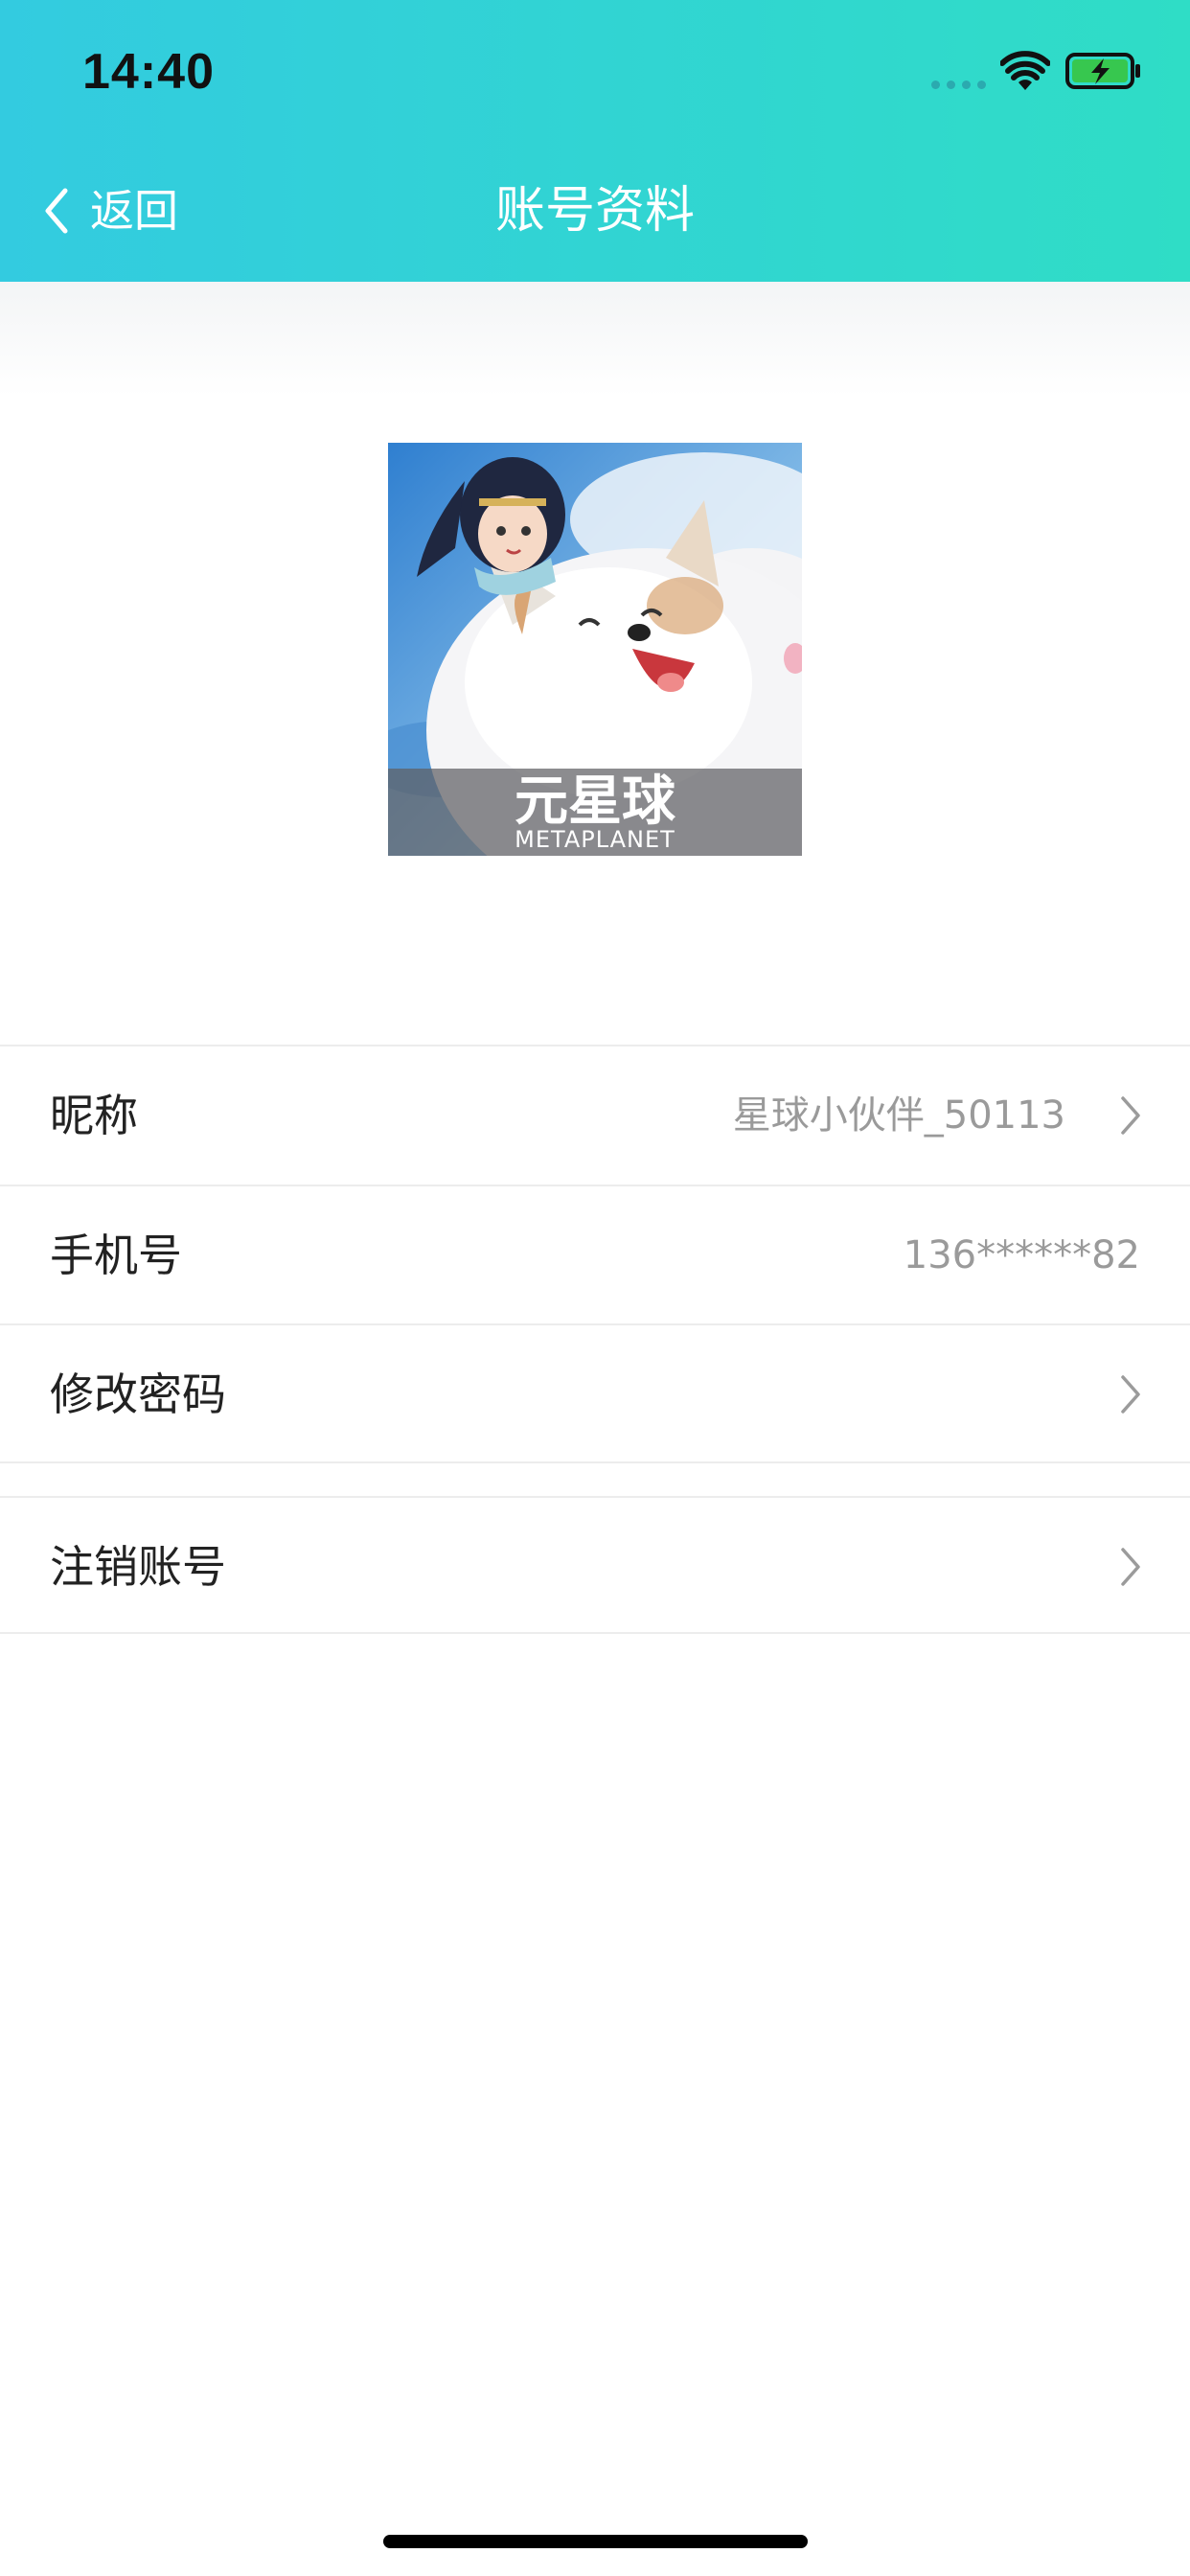 This screenshot has height=2576, width=1190. Describe the element at coordinates (94, 1115) in the screenshot. I see `nickname-label: 昵称` at that location.